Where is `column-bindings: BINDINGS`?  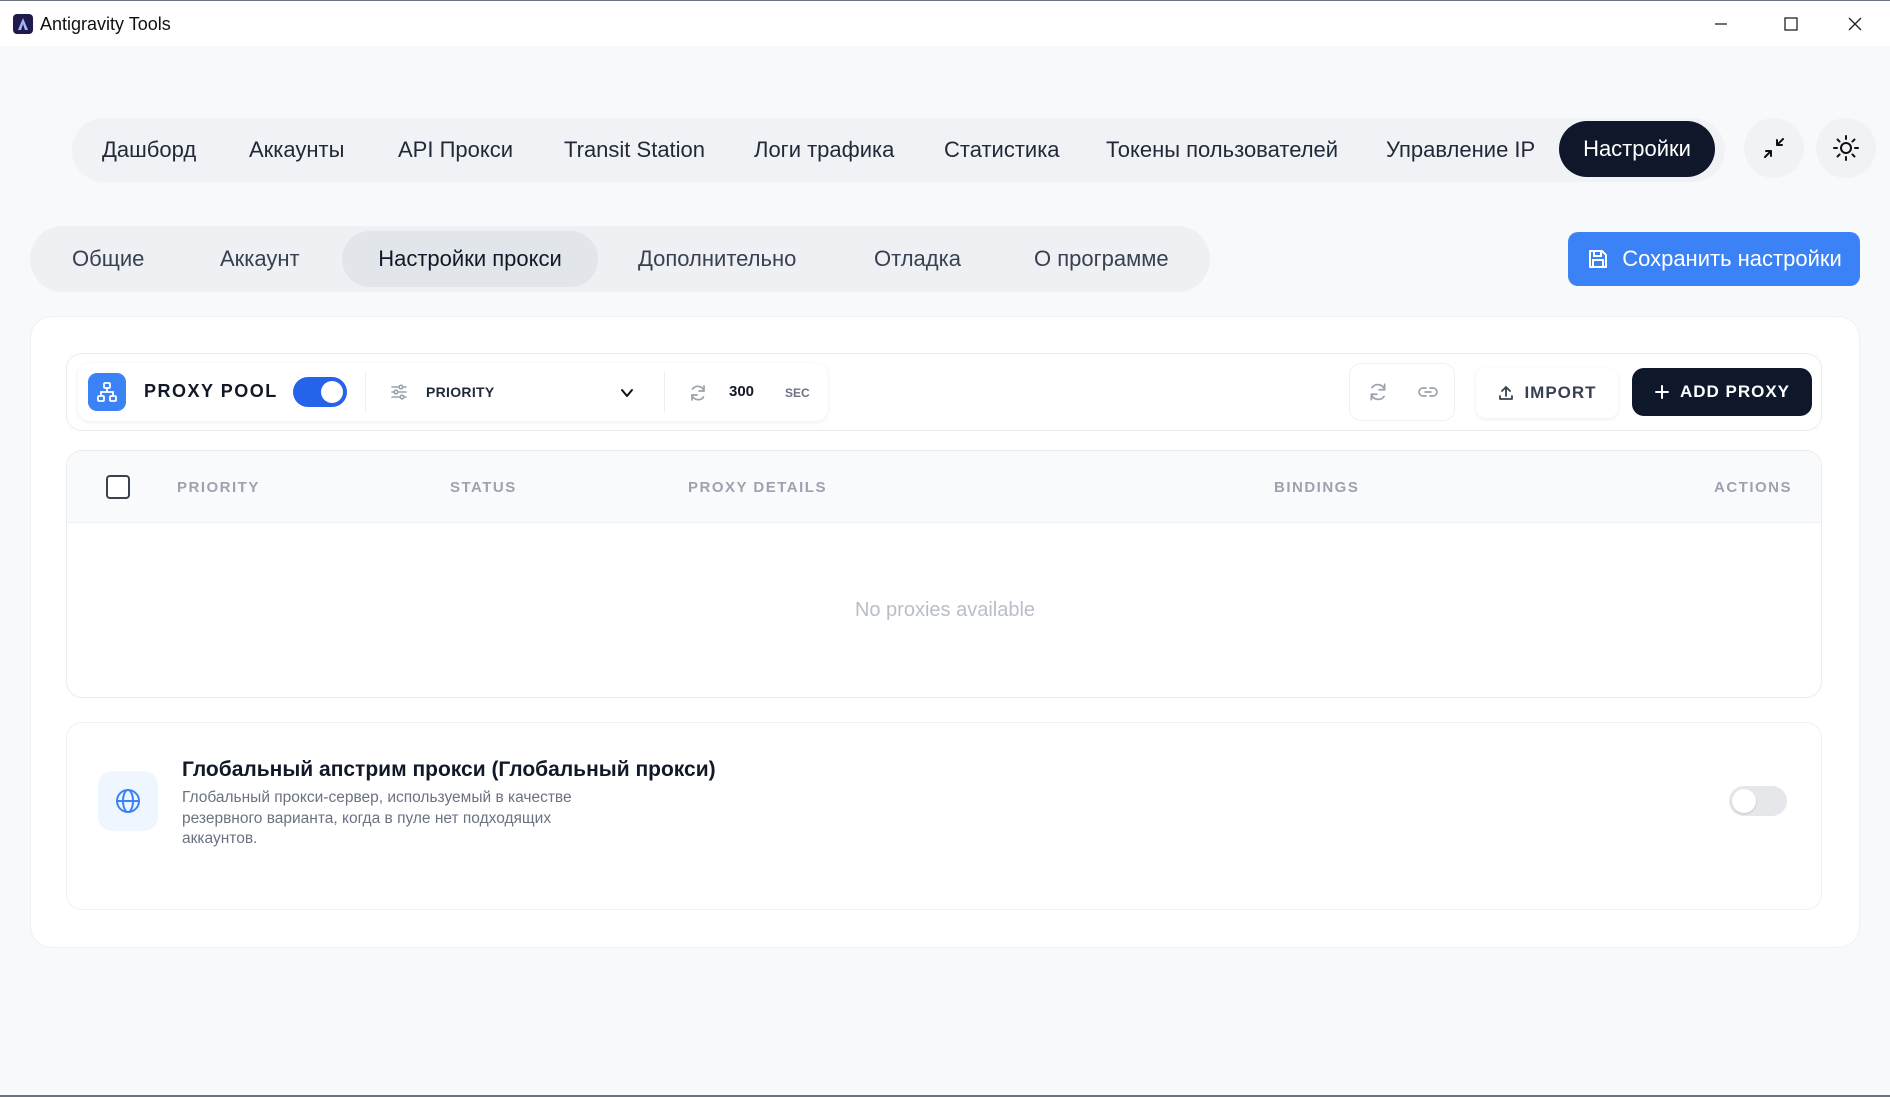 column-bindings: BINDINGS is located at coordinates (1316, 487).